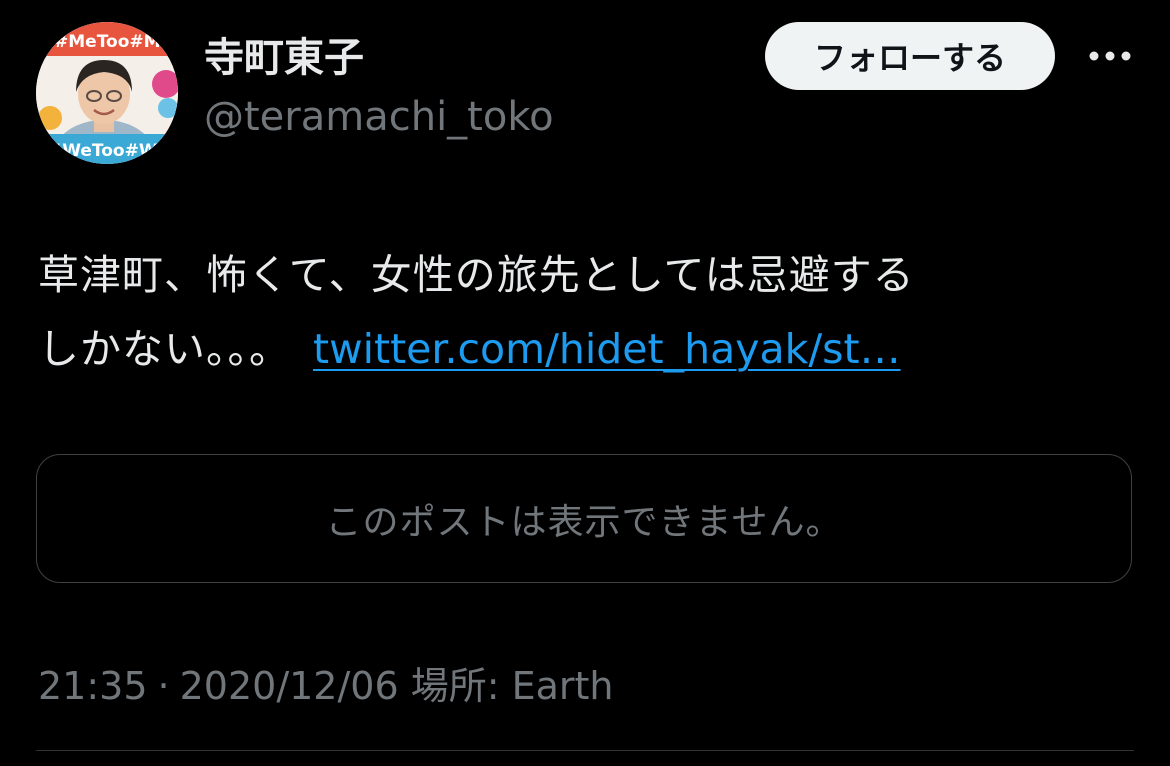 This screenshot has width=1170, height=766. I want to click on tweet-time: 21:35, so click(93, 686).